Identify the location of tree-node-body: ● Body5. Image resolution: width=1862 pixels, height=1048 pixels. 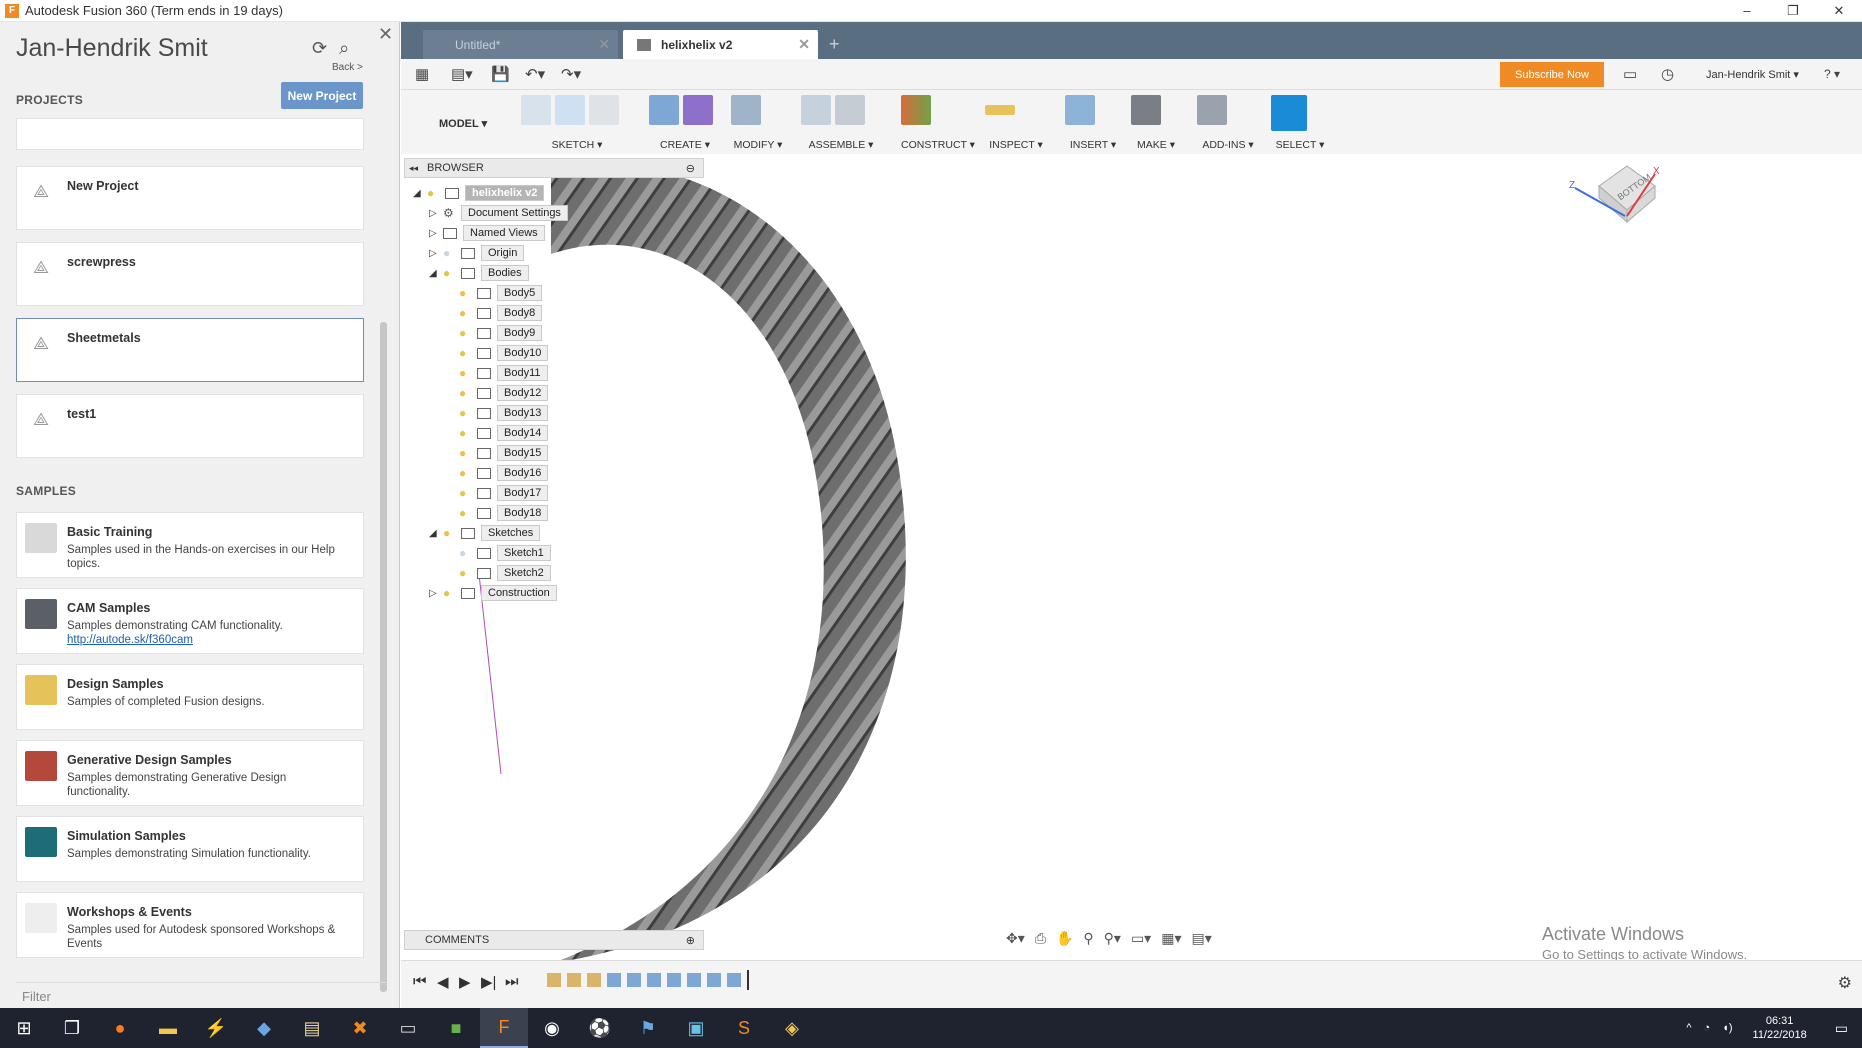
(501, 293).